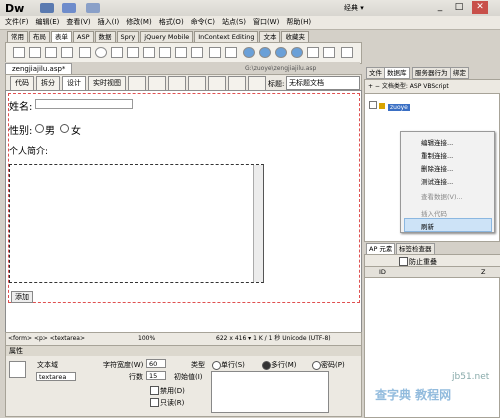 The height and width of the screenshot is (418, 500). What do you see at coordinates (197, 52) in the screenshot?
I see `button-icon` at bounding box center [197, 52].